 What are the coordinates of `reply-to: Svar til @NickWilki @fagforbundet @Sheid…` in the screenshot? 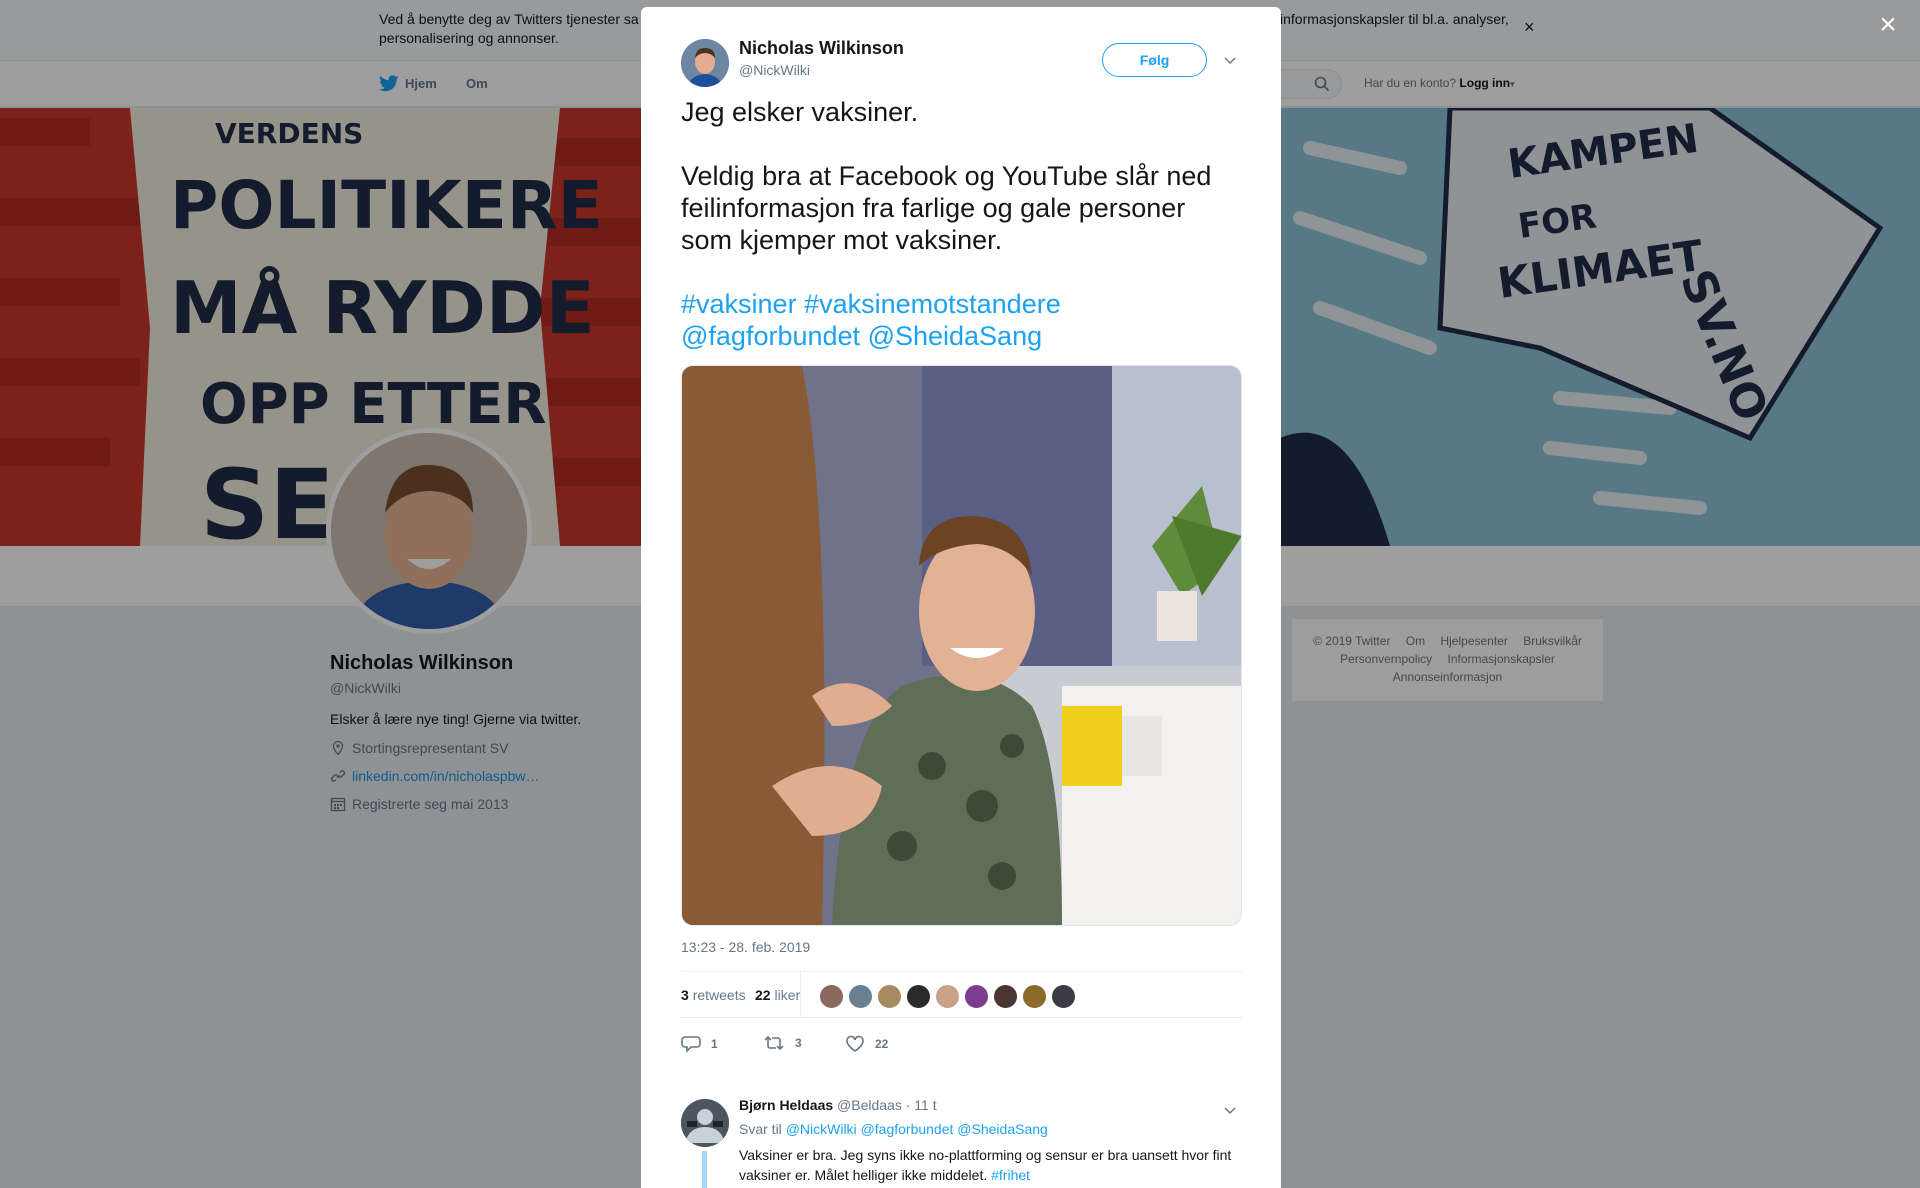 It's located at (893, 1129).